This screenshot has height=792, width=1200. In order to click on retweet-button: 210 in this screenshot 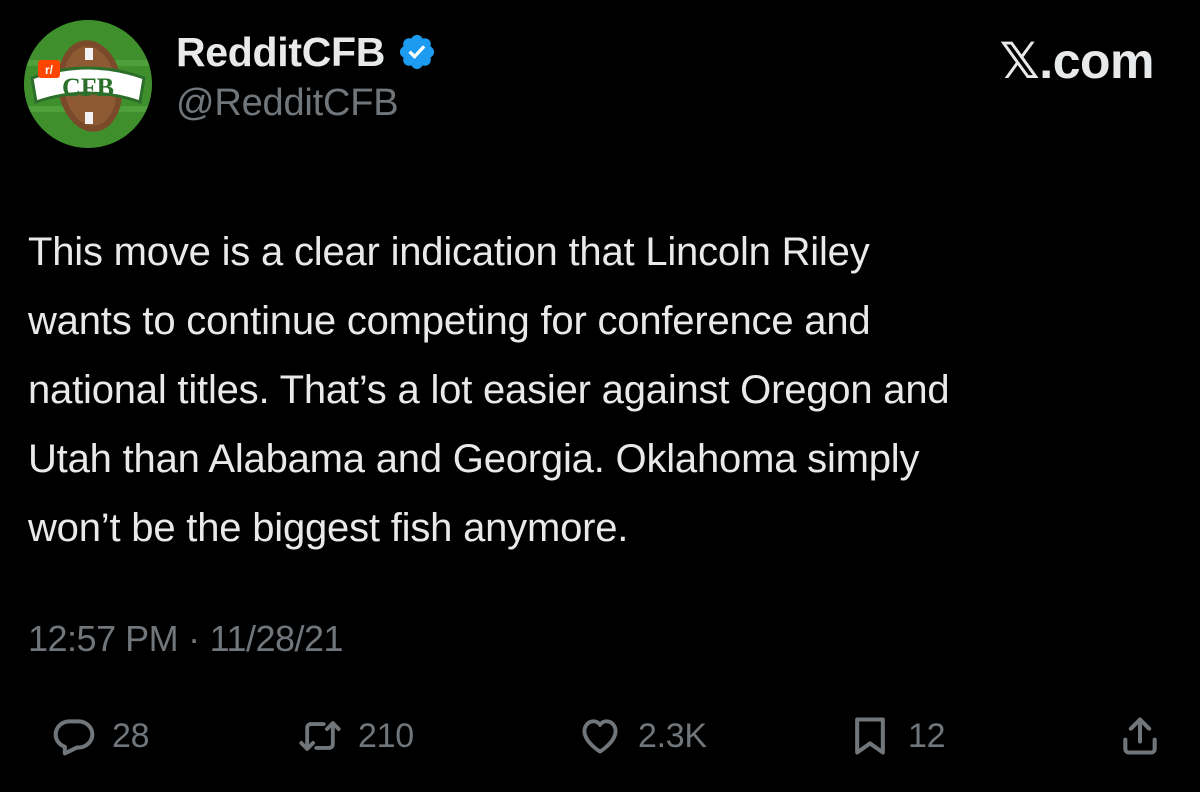, I will do `click(356, 736)`.